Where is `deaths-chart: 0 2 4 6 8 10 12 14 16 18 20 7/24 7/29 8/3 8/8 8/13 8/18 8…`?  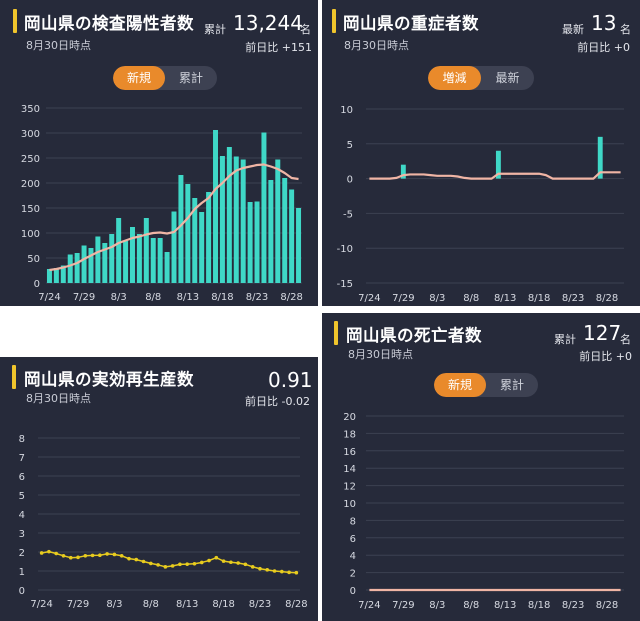 deaths-chart: 0 2 4 6 8 10 12 14 16 18 20 7/24 7/29 8/3 8/8 8/13 8/18 8… is located at coordinates (483, 511).